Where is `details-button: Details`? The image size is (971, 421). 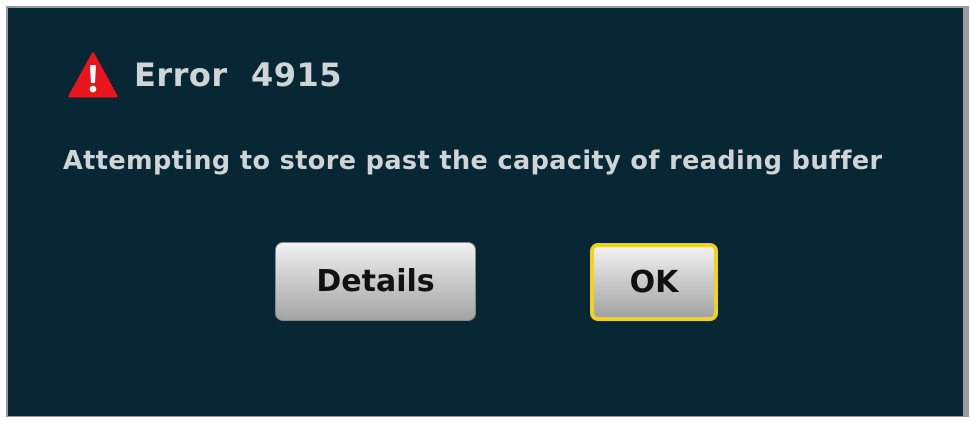 details-button: Details is located at coordinates (375, 281).